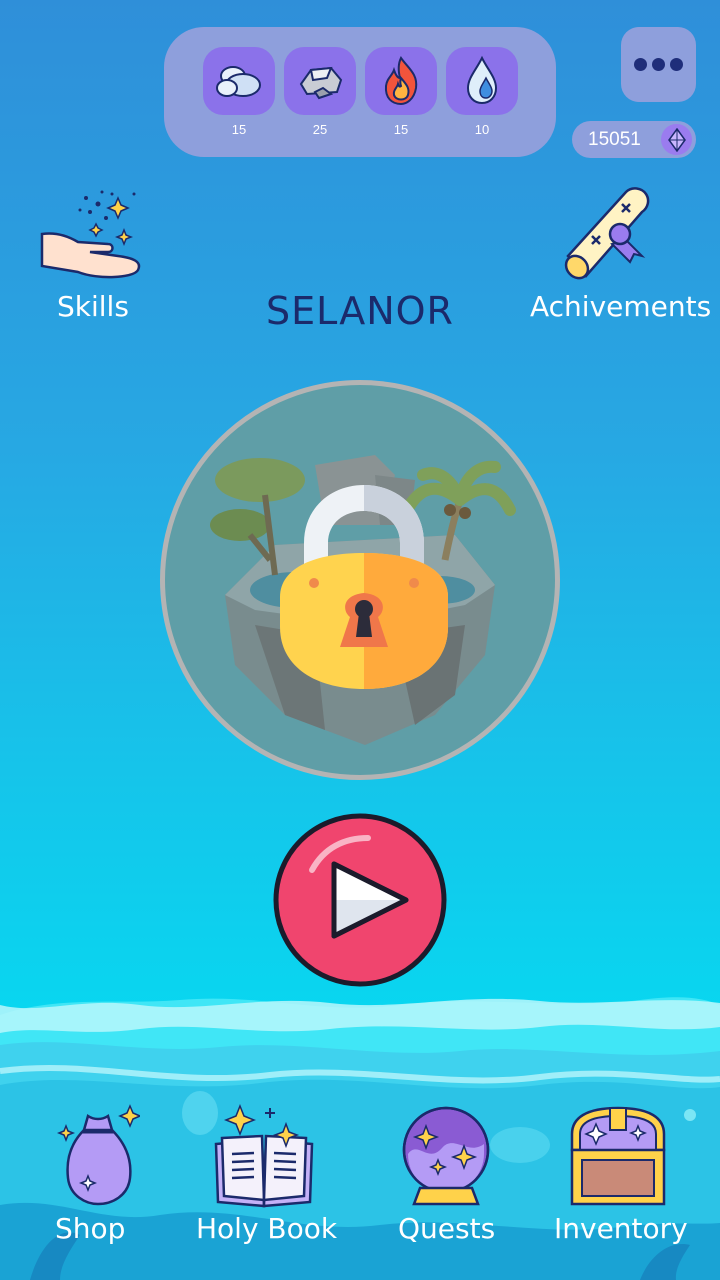 The height and width of the screenshot is (1280, 720). I want to click on nav-shop-label: Shop, so click(90, 1228).